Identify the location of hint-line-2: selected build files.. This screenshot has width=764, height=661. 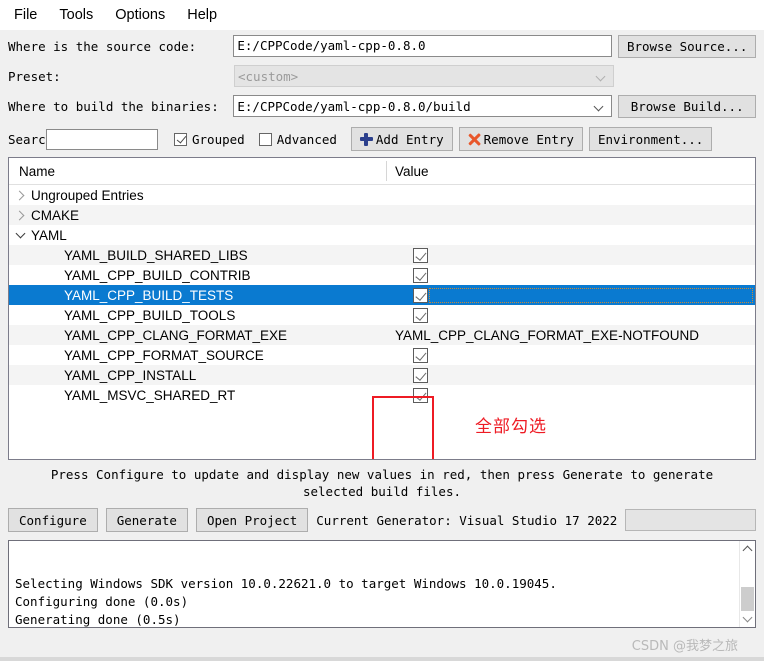
(382, 491).